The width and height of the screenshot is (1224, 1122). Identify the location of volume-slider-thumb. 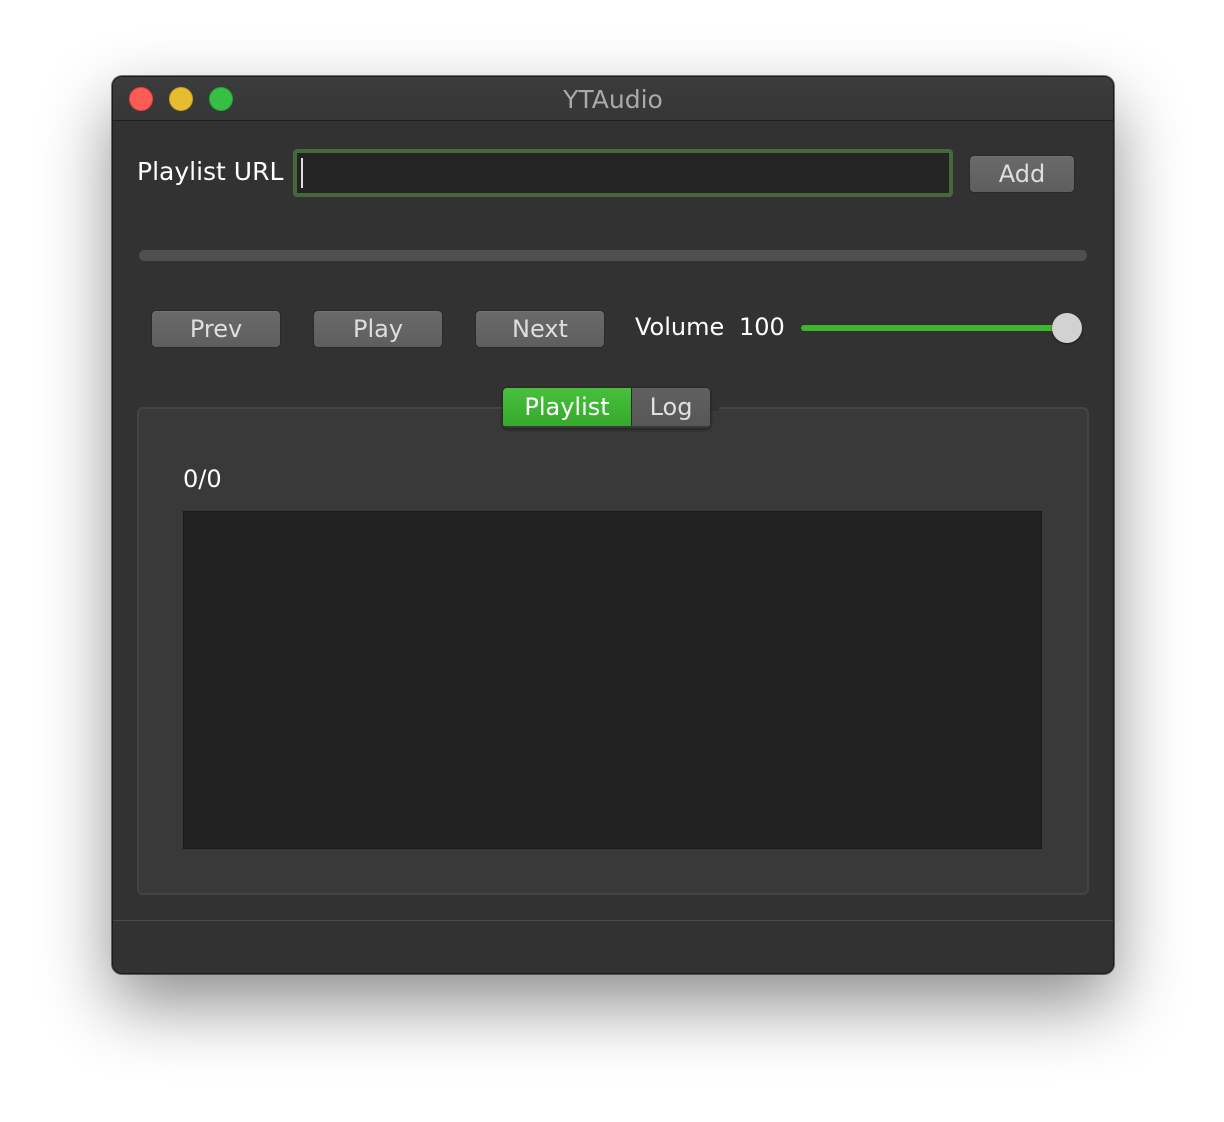
(1067, 328).